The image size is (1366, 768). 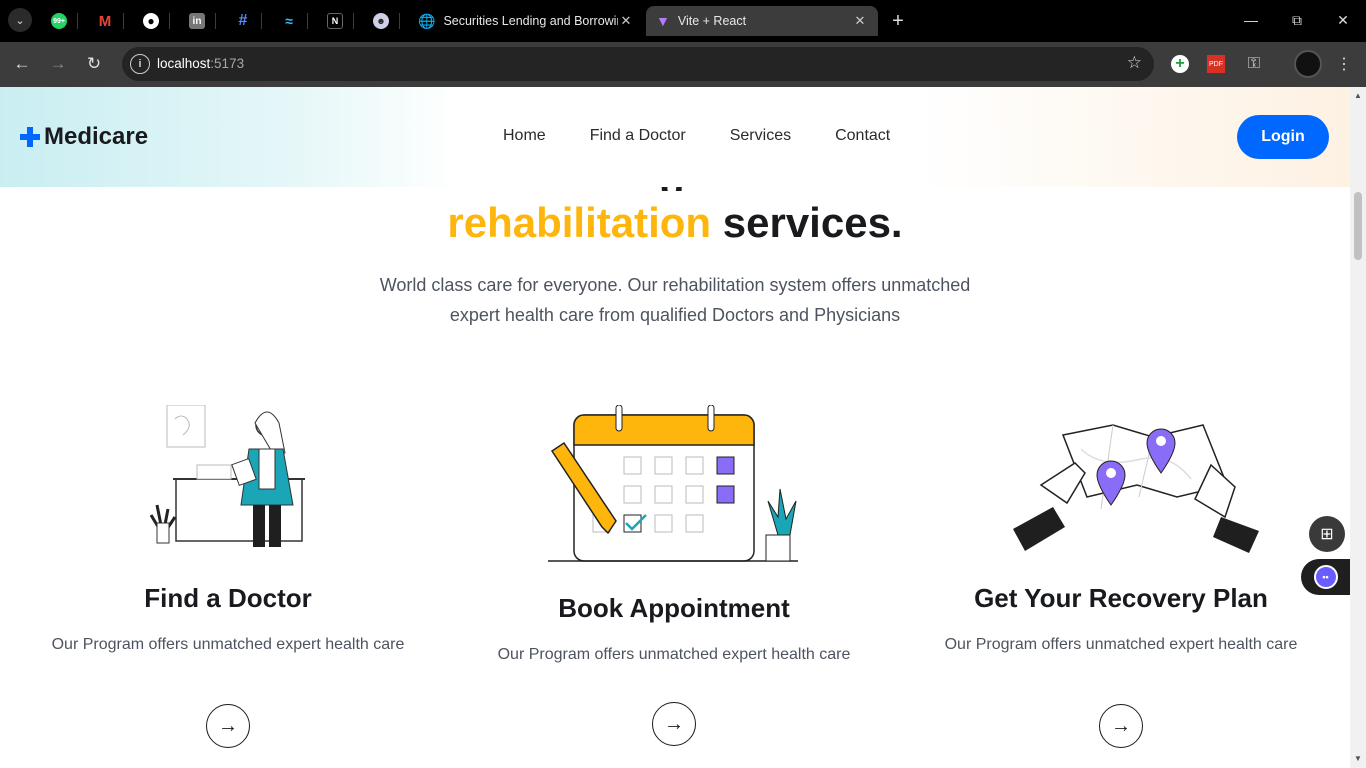 I want to click on hero-title-rest: services., so click(x=812, y=222).